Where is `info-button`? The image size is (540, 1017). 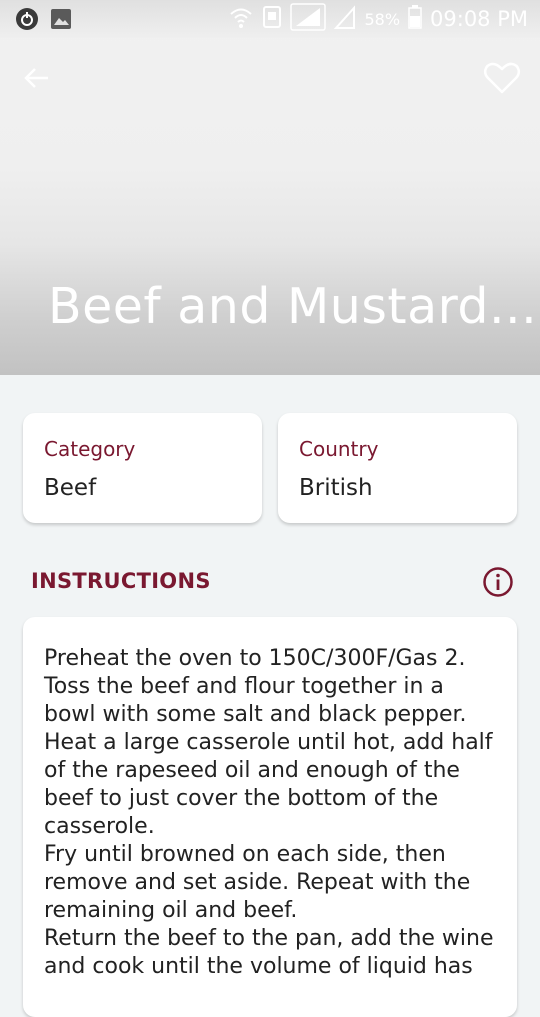
info-button is located at coordinates (498, 582).